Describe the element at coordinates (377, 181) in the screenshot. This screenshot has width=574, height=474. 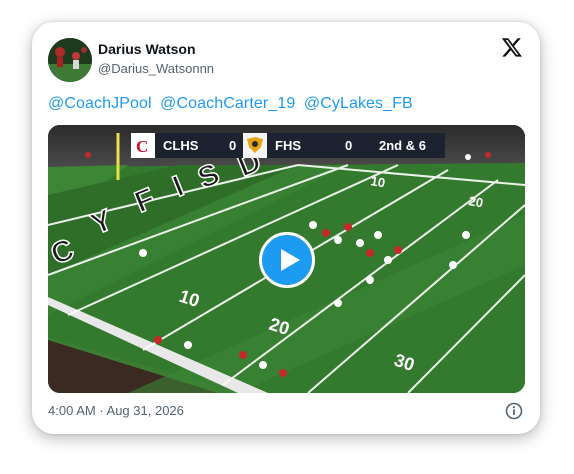
I see `field-number: 10` at that location.